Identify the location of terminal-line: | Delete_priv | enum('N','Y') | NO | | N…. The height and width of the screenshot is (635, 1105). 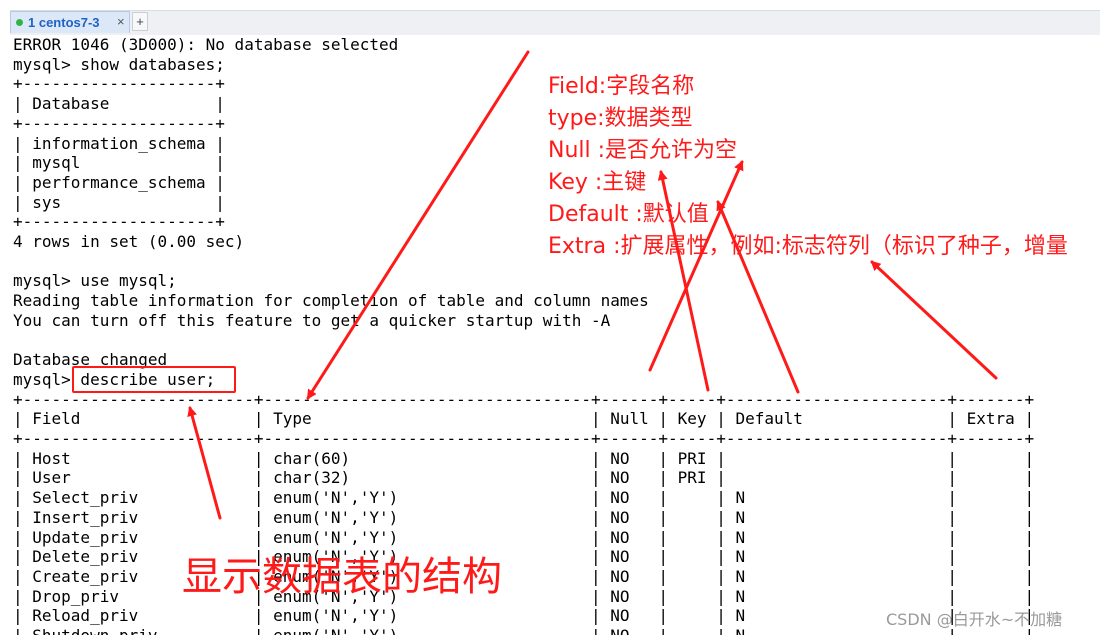
(524, 557).